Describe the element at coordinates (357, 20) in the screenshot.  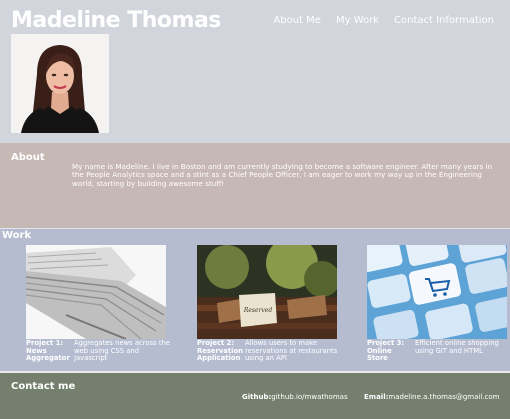
I see `nav-my-work: My Work` at that location.